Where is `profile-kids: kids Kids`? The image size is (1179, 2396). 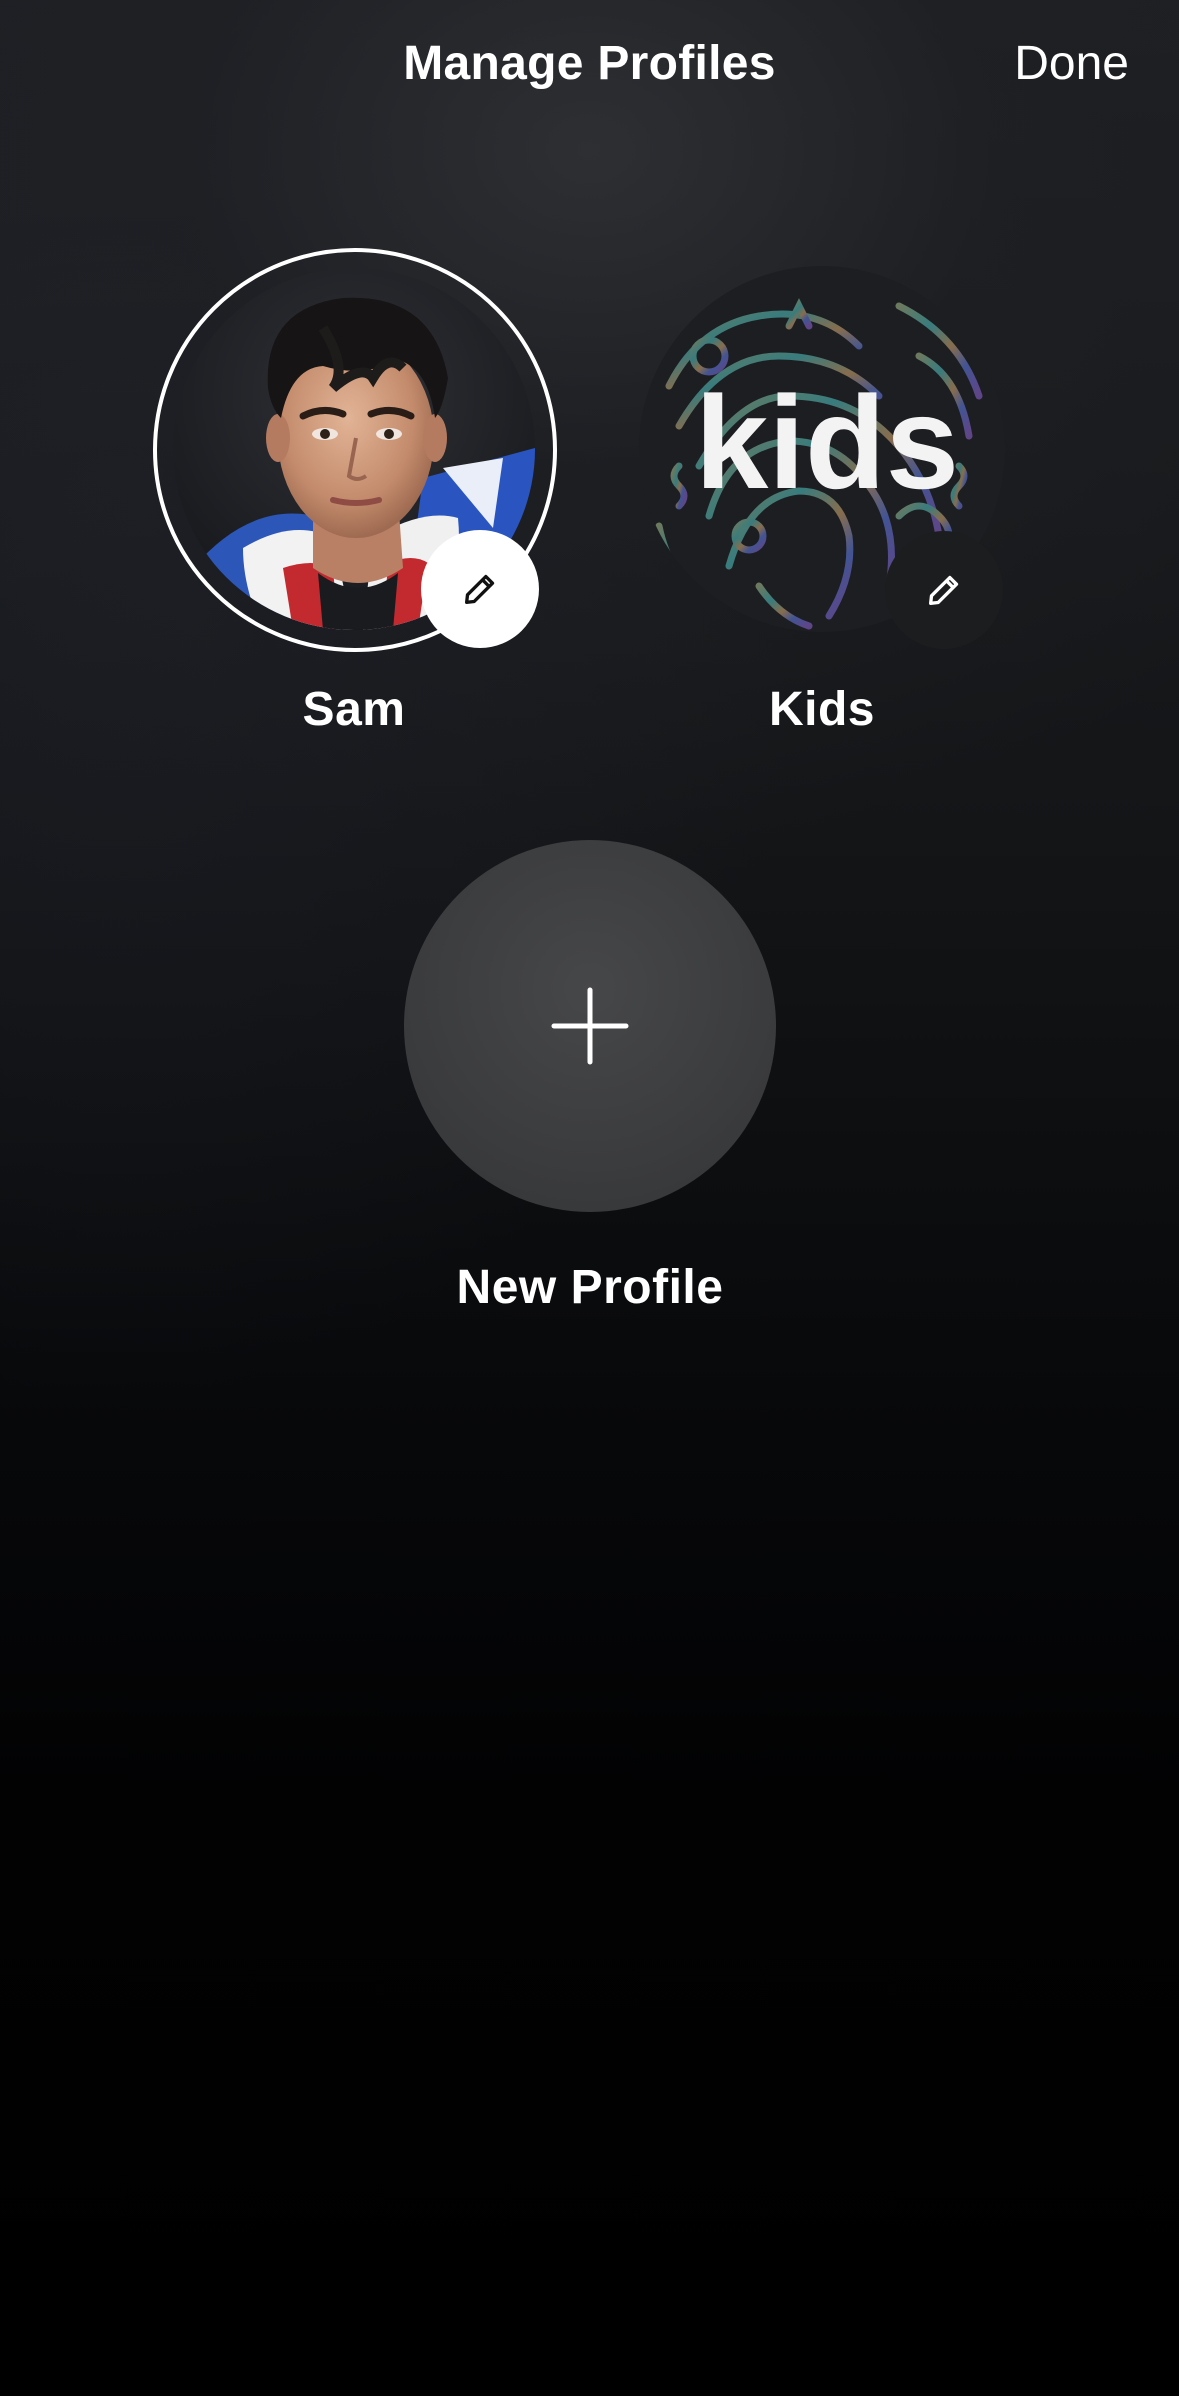 profile-kids: kids Kids is located at coordinates (822, 490).